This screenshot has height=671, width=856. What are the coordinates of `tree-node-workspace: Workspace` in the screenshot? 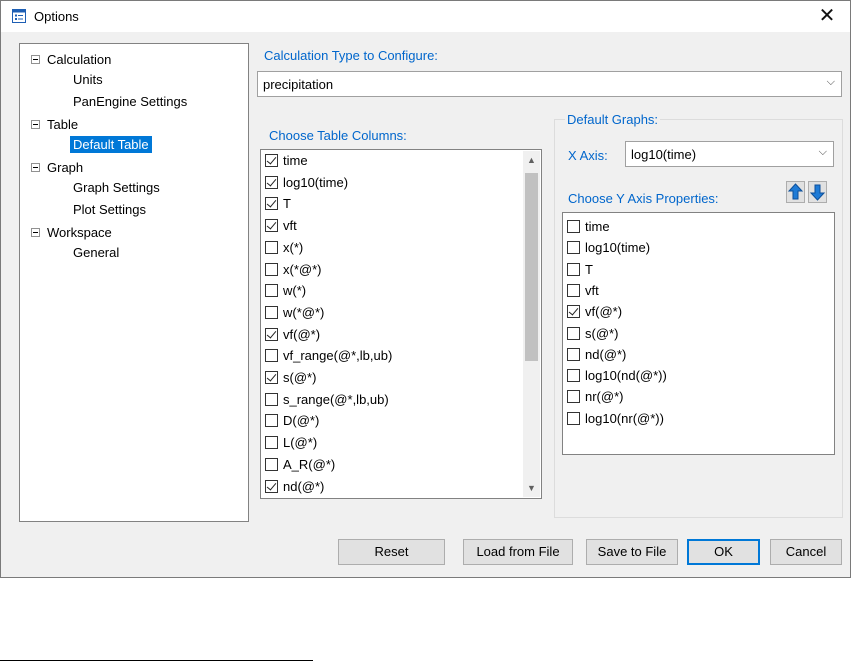 It's located at (79, 232).